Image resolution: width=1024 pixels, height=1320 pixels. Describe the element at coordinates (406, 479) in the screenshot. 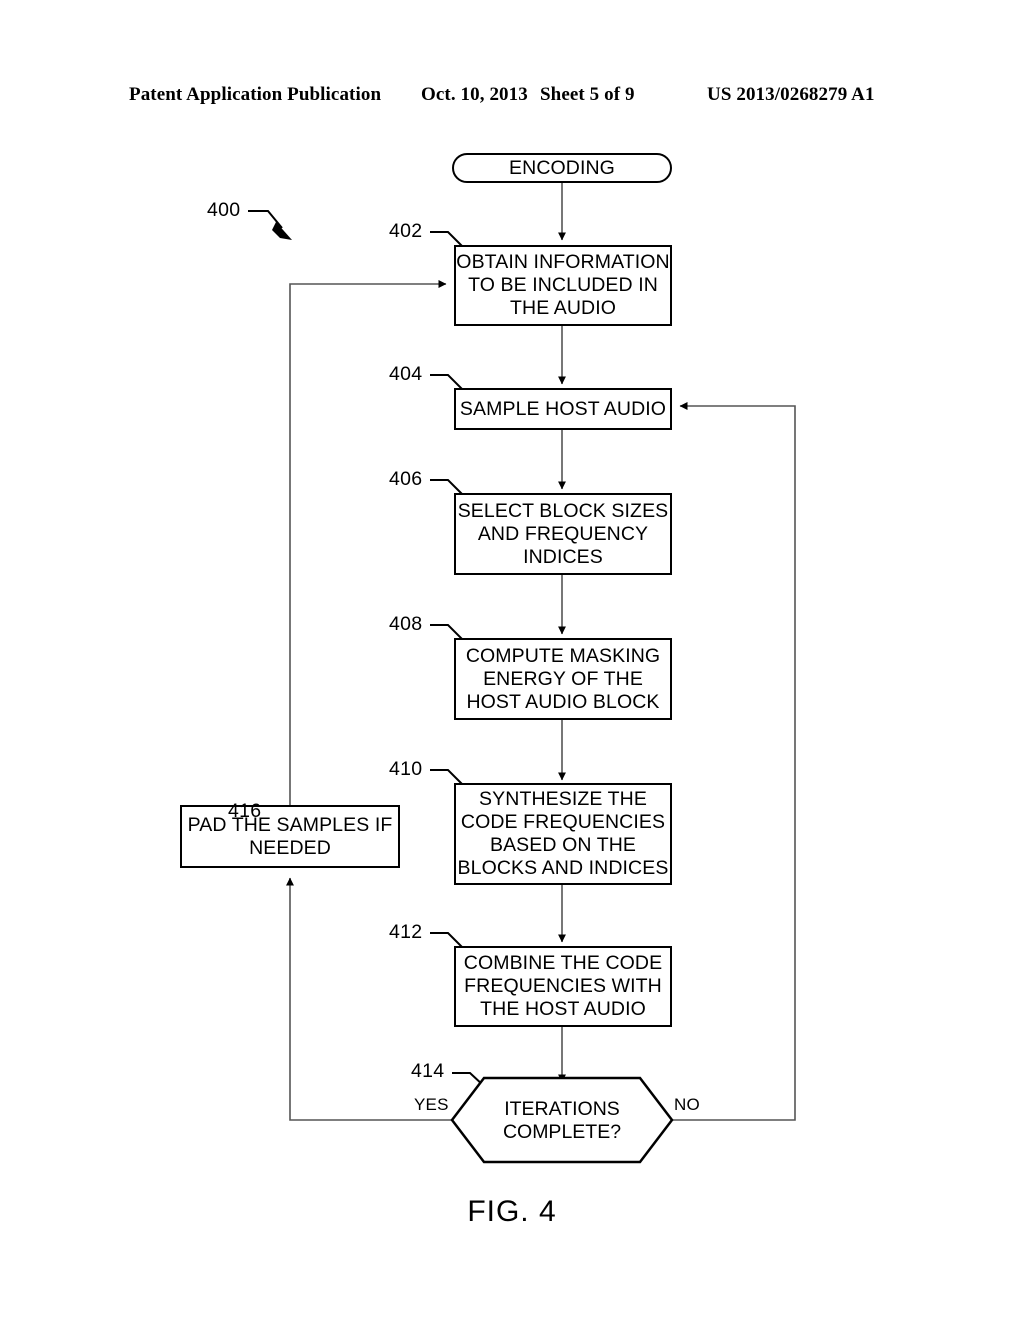

I see `refnum-406: 406` at that location.